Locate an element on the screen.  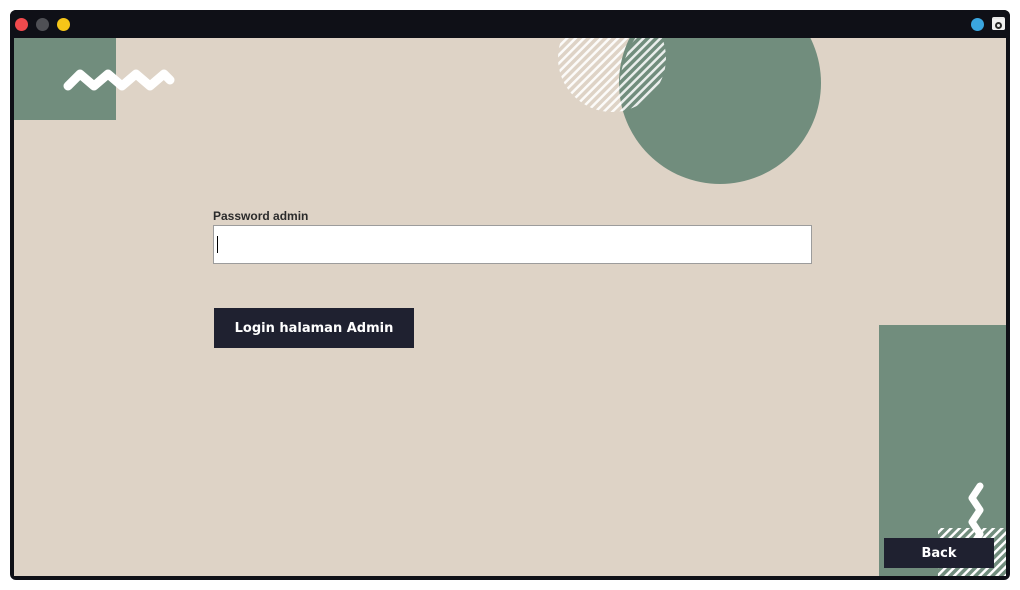
globe-icon is located at coordinates (977, 24).